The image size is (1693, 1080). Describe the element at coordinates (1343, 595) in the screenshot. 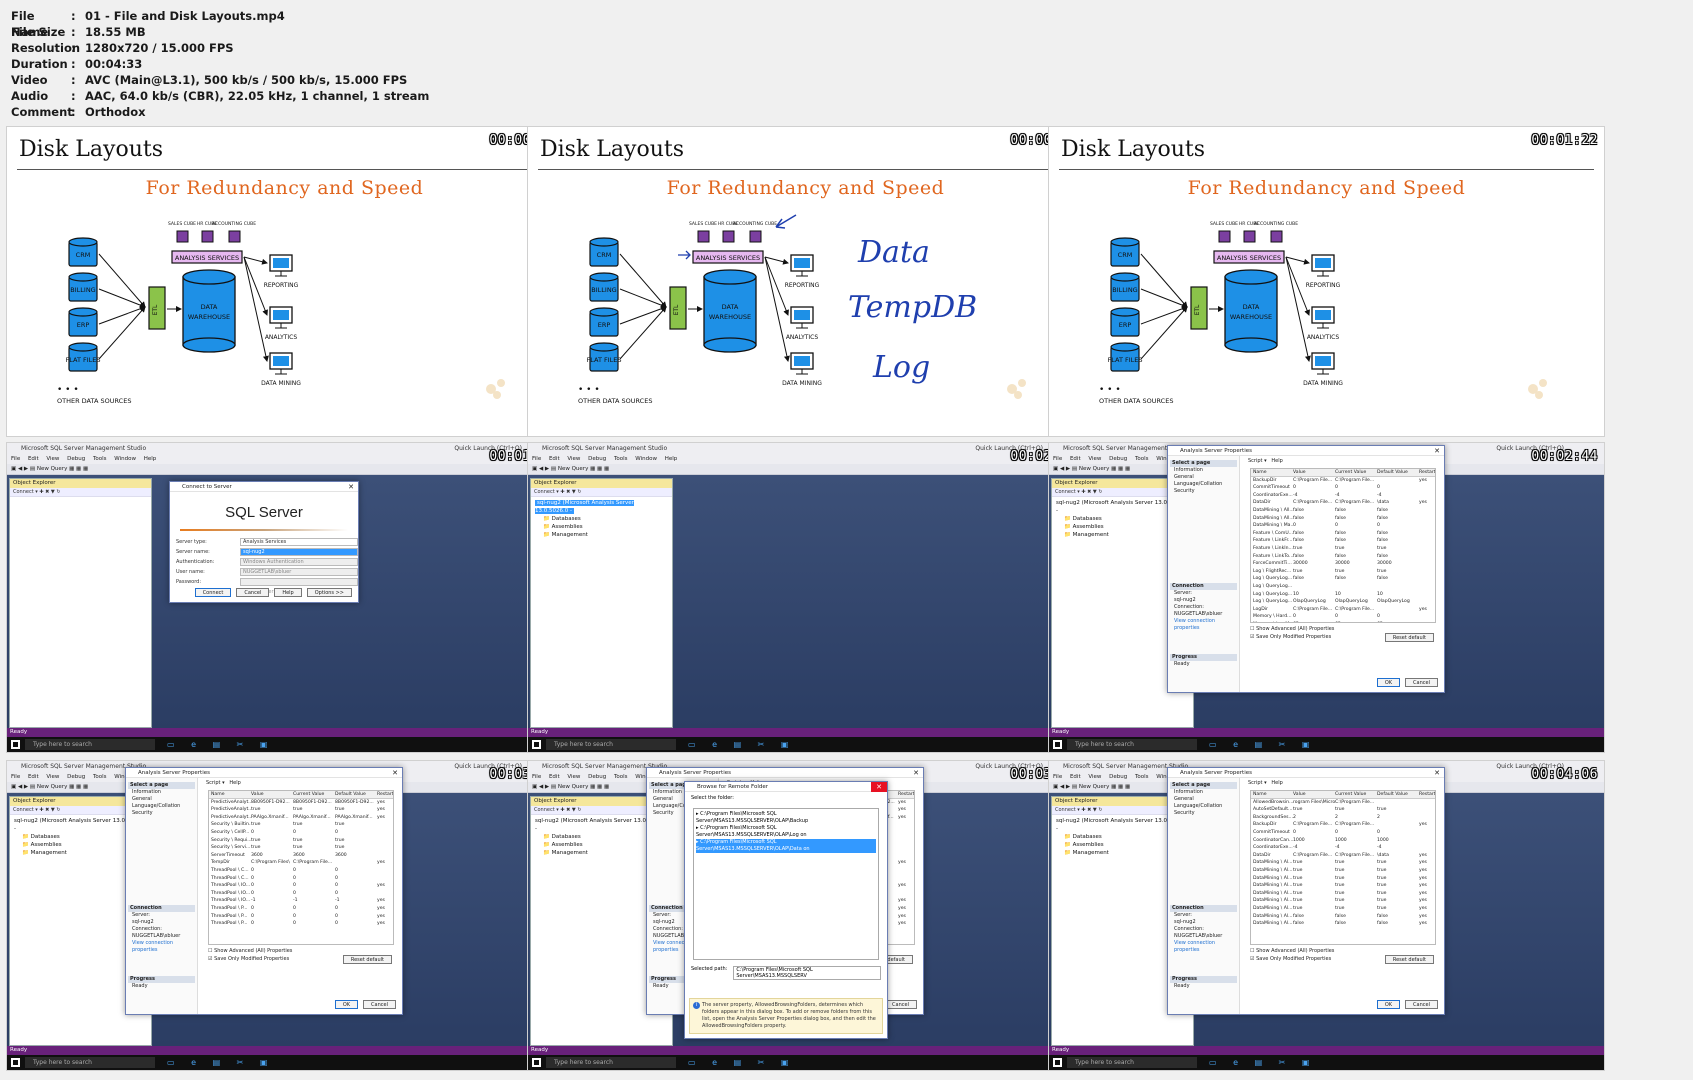

I see `table-row: Log \ QueryLog... 10 10 10` at that location.